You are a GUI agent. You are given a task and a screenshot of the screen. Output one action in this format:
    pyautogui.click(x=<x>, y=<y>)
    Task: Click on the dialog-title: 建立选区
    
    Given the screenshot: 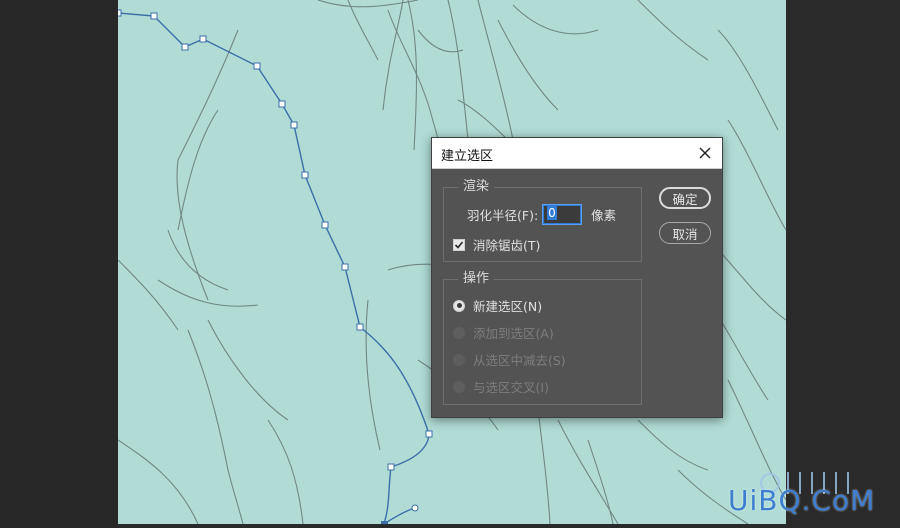 What is the action you would take?
    pyautogui.click(x=467, y=156)
    